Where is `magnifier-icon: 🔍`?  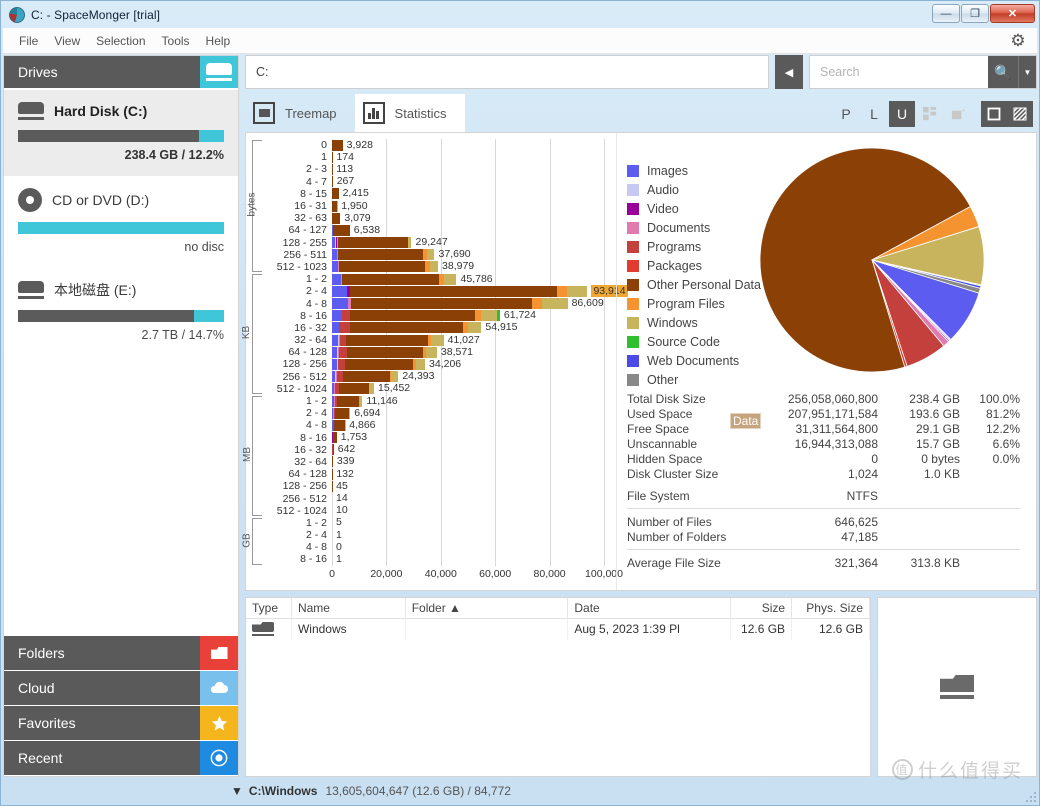
magnifier-icon: 🔍 is located at coordinates (1003, 72).